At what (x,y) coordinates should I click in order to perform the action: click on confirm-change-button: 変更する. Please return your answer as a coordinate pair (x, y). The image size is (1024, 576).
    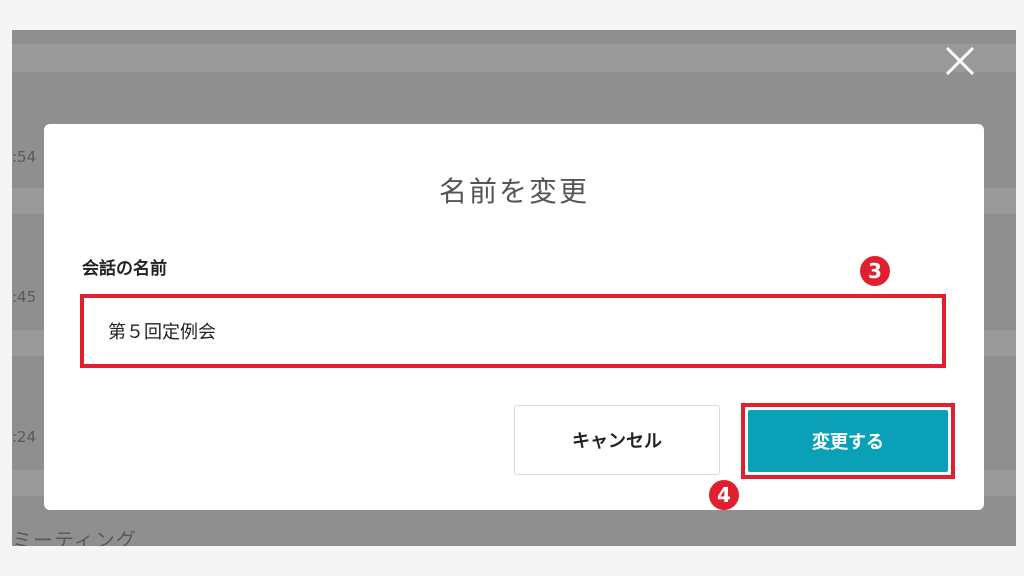
    Looking at the image, I should click on (848, 441).